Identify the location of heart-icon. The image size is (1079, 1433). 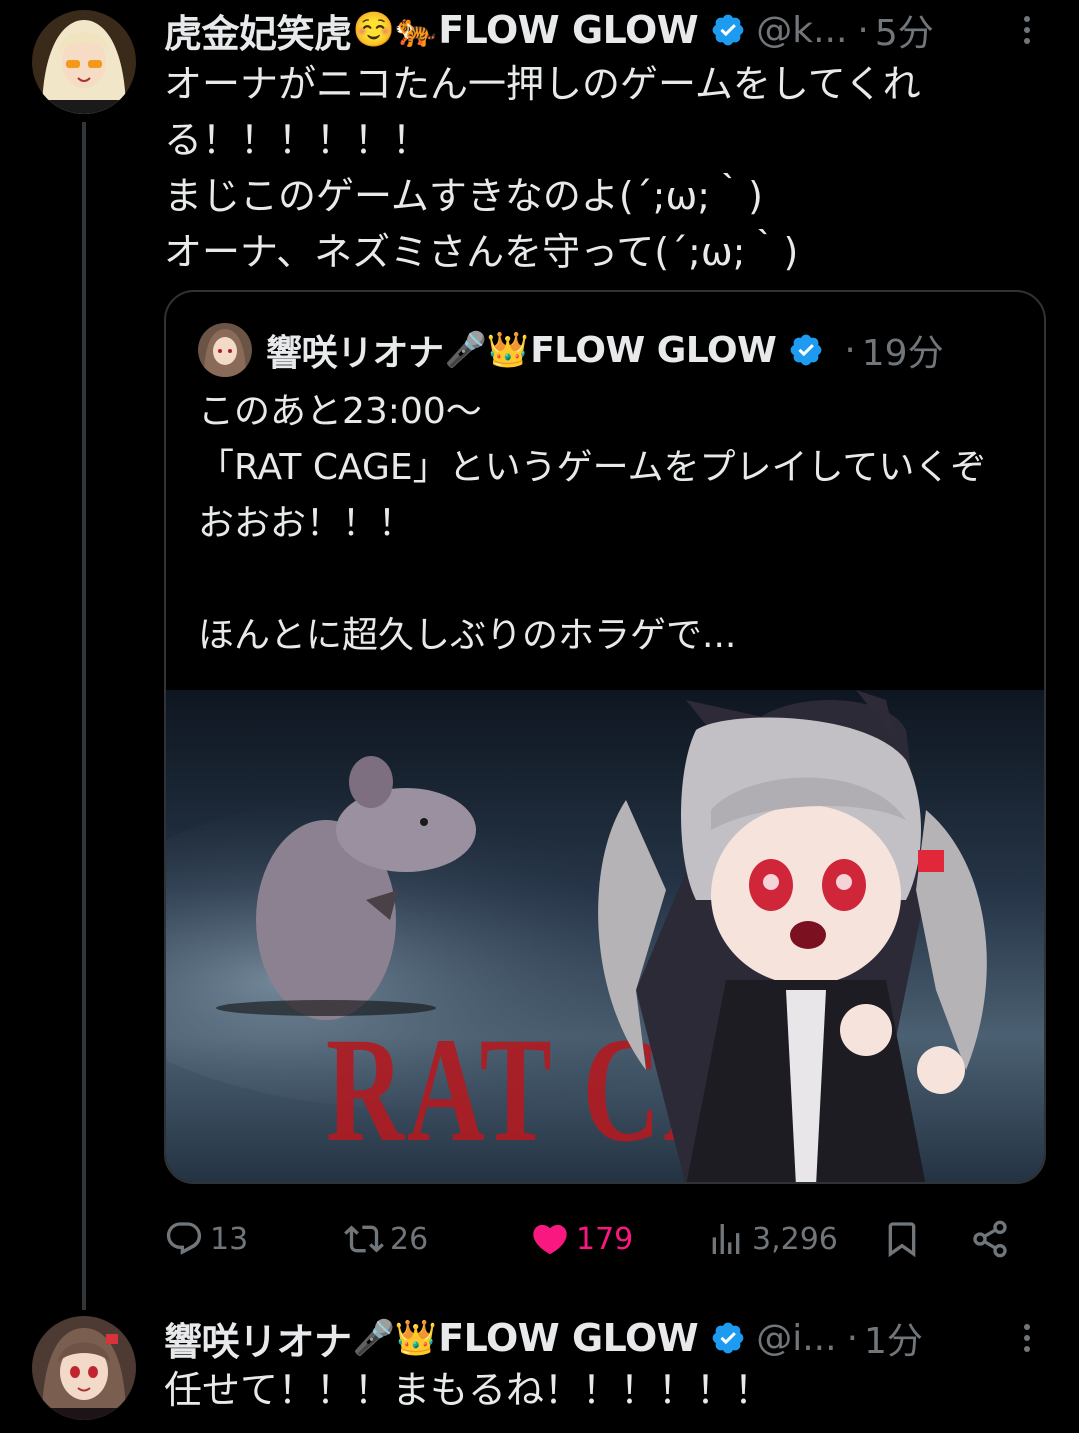
(550, 1239).